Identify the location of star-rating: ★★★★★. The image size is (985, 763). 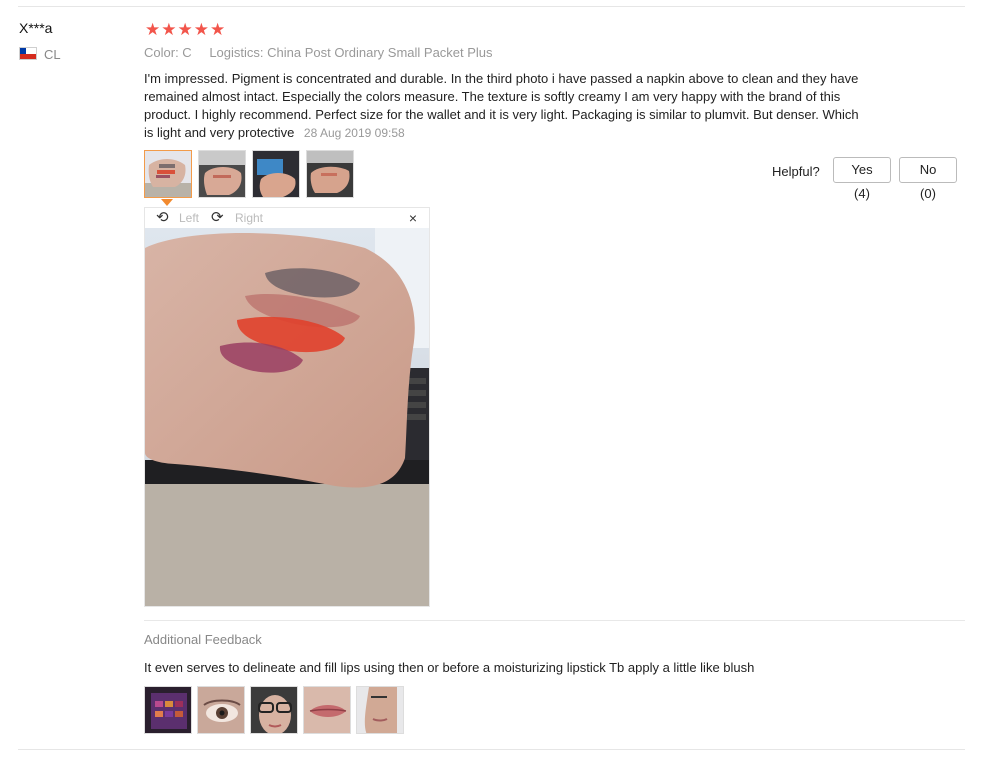
(186, 29).